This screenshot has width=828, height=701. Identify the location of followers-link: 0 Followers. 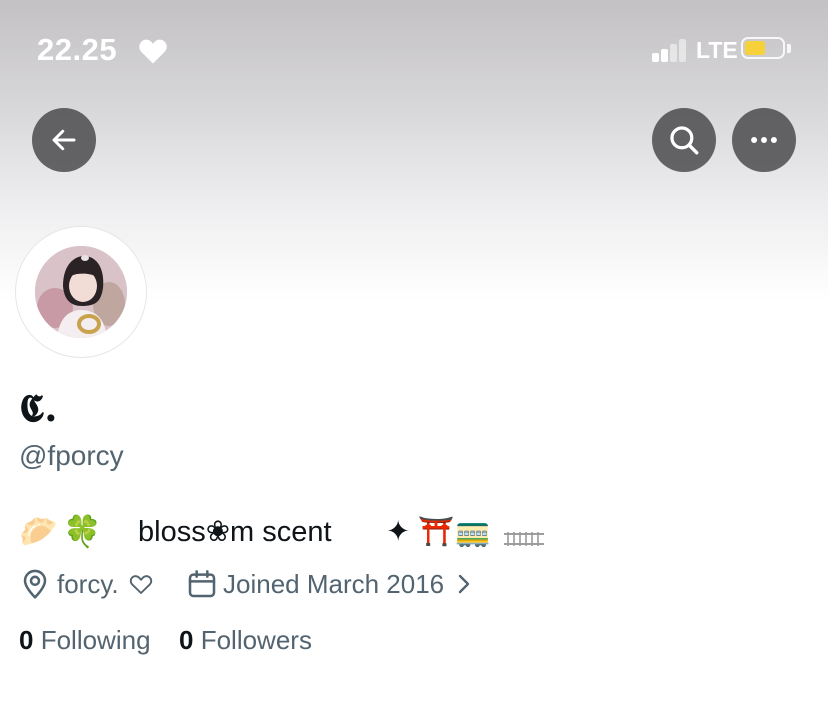
(245, 640).